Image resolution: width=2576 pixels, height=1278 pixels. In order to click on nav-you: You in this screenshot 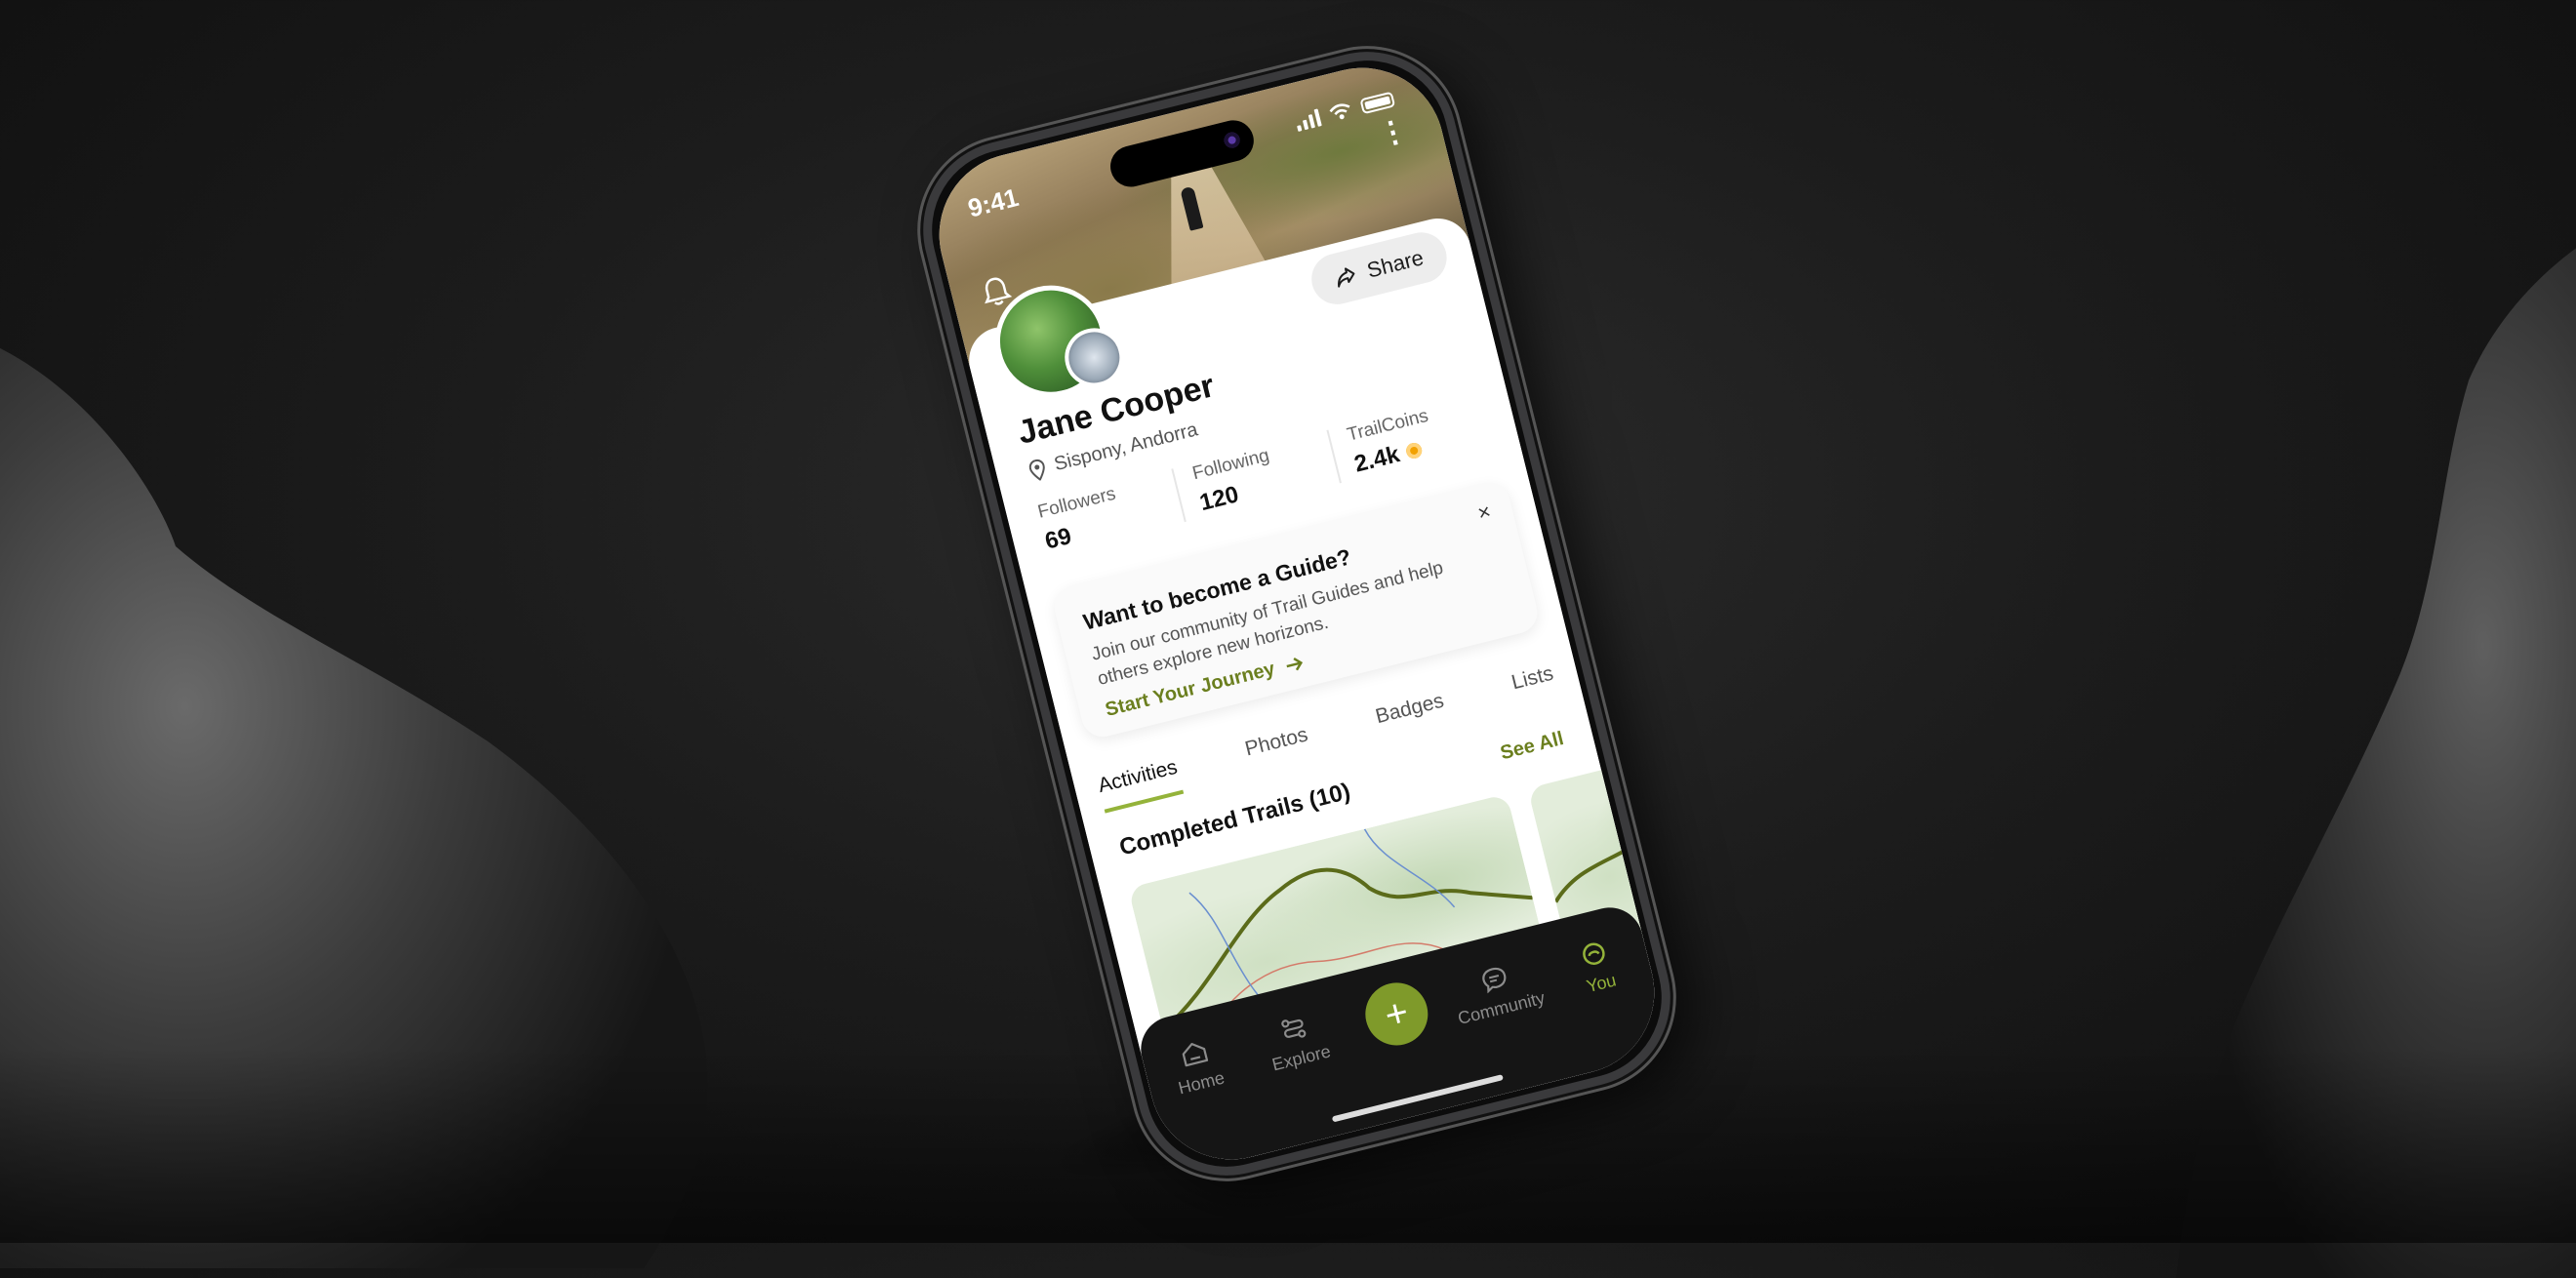, I will do `click(1598, 967)`.